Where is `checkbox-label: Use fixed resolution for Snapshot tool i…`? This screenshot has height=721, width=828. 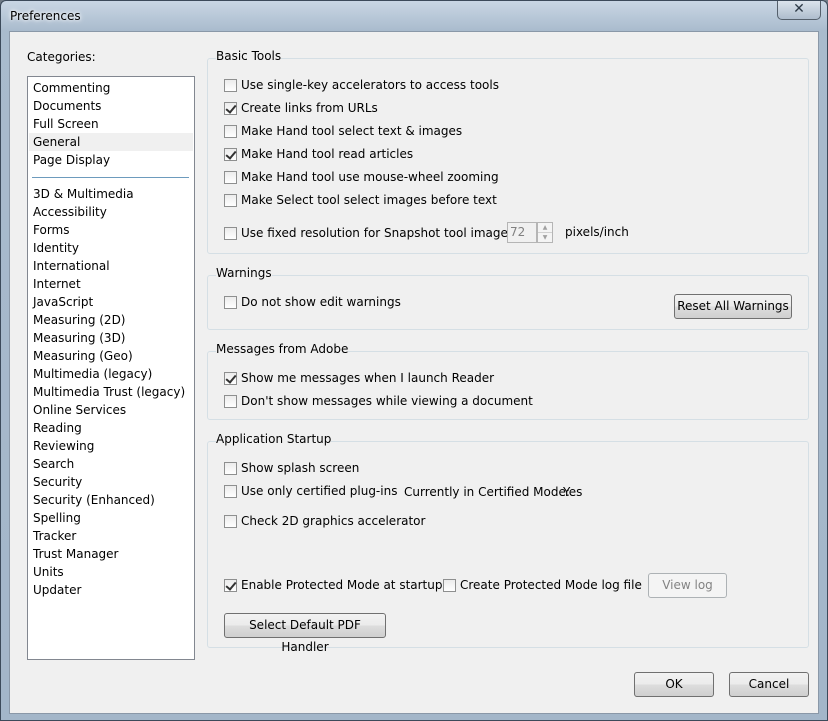
checkbox-label: Use fixed resolution for Snapshot tool i… is located at coordinates (380, 233).